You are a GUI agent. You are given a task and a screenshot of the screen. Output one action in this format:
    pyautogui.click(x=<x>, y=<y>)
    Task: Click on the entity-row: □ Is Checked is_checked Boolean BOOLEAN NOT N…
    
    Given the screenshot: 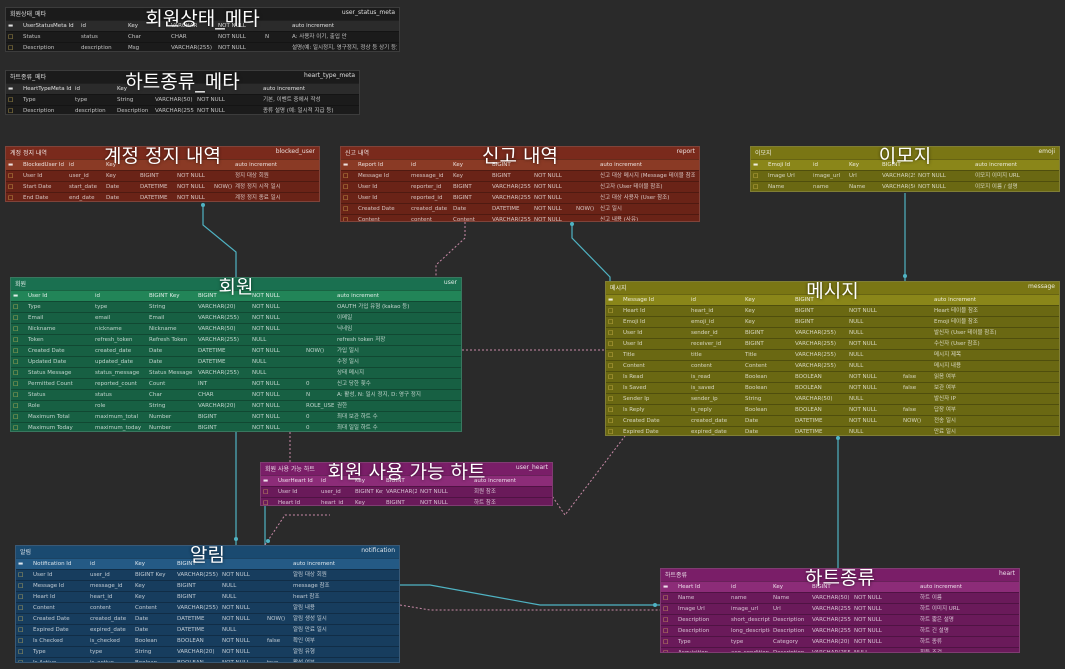 What is the action you would take?
    pyautogui.click(x=207, y=640)
    